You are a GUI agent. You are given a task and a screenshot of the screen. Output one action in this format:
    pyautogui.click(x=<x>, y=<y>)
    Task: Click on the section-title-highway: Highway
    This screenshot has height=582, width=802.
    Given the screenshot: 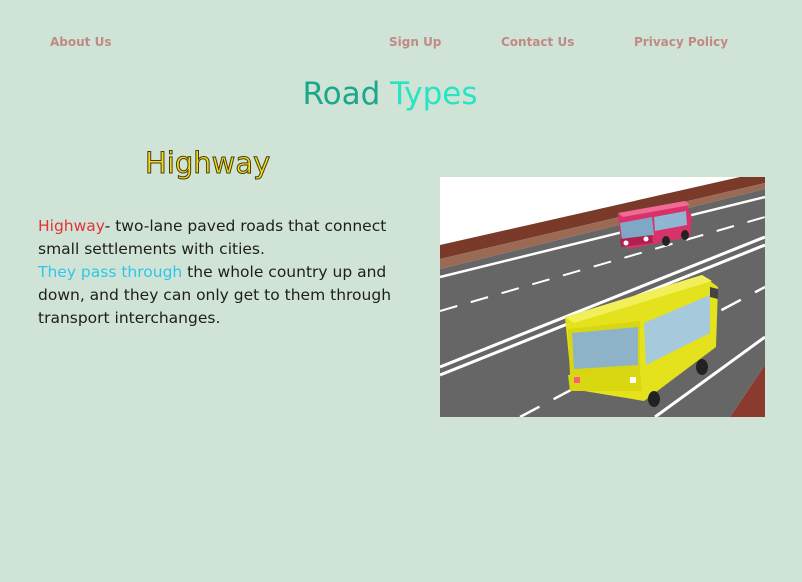 What is the action you would take?
    pyautogui.click(x=207, y=163)
    